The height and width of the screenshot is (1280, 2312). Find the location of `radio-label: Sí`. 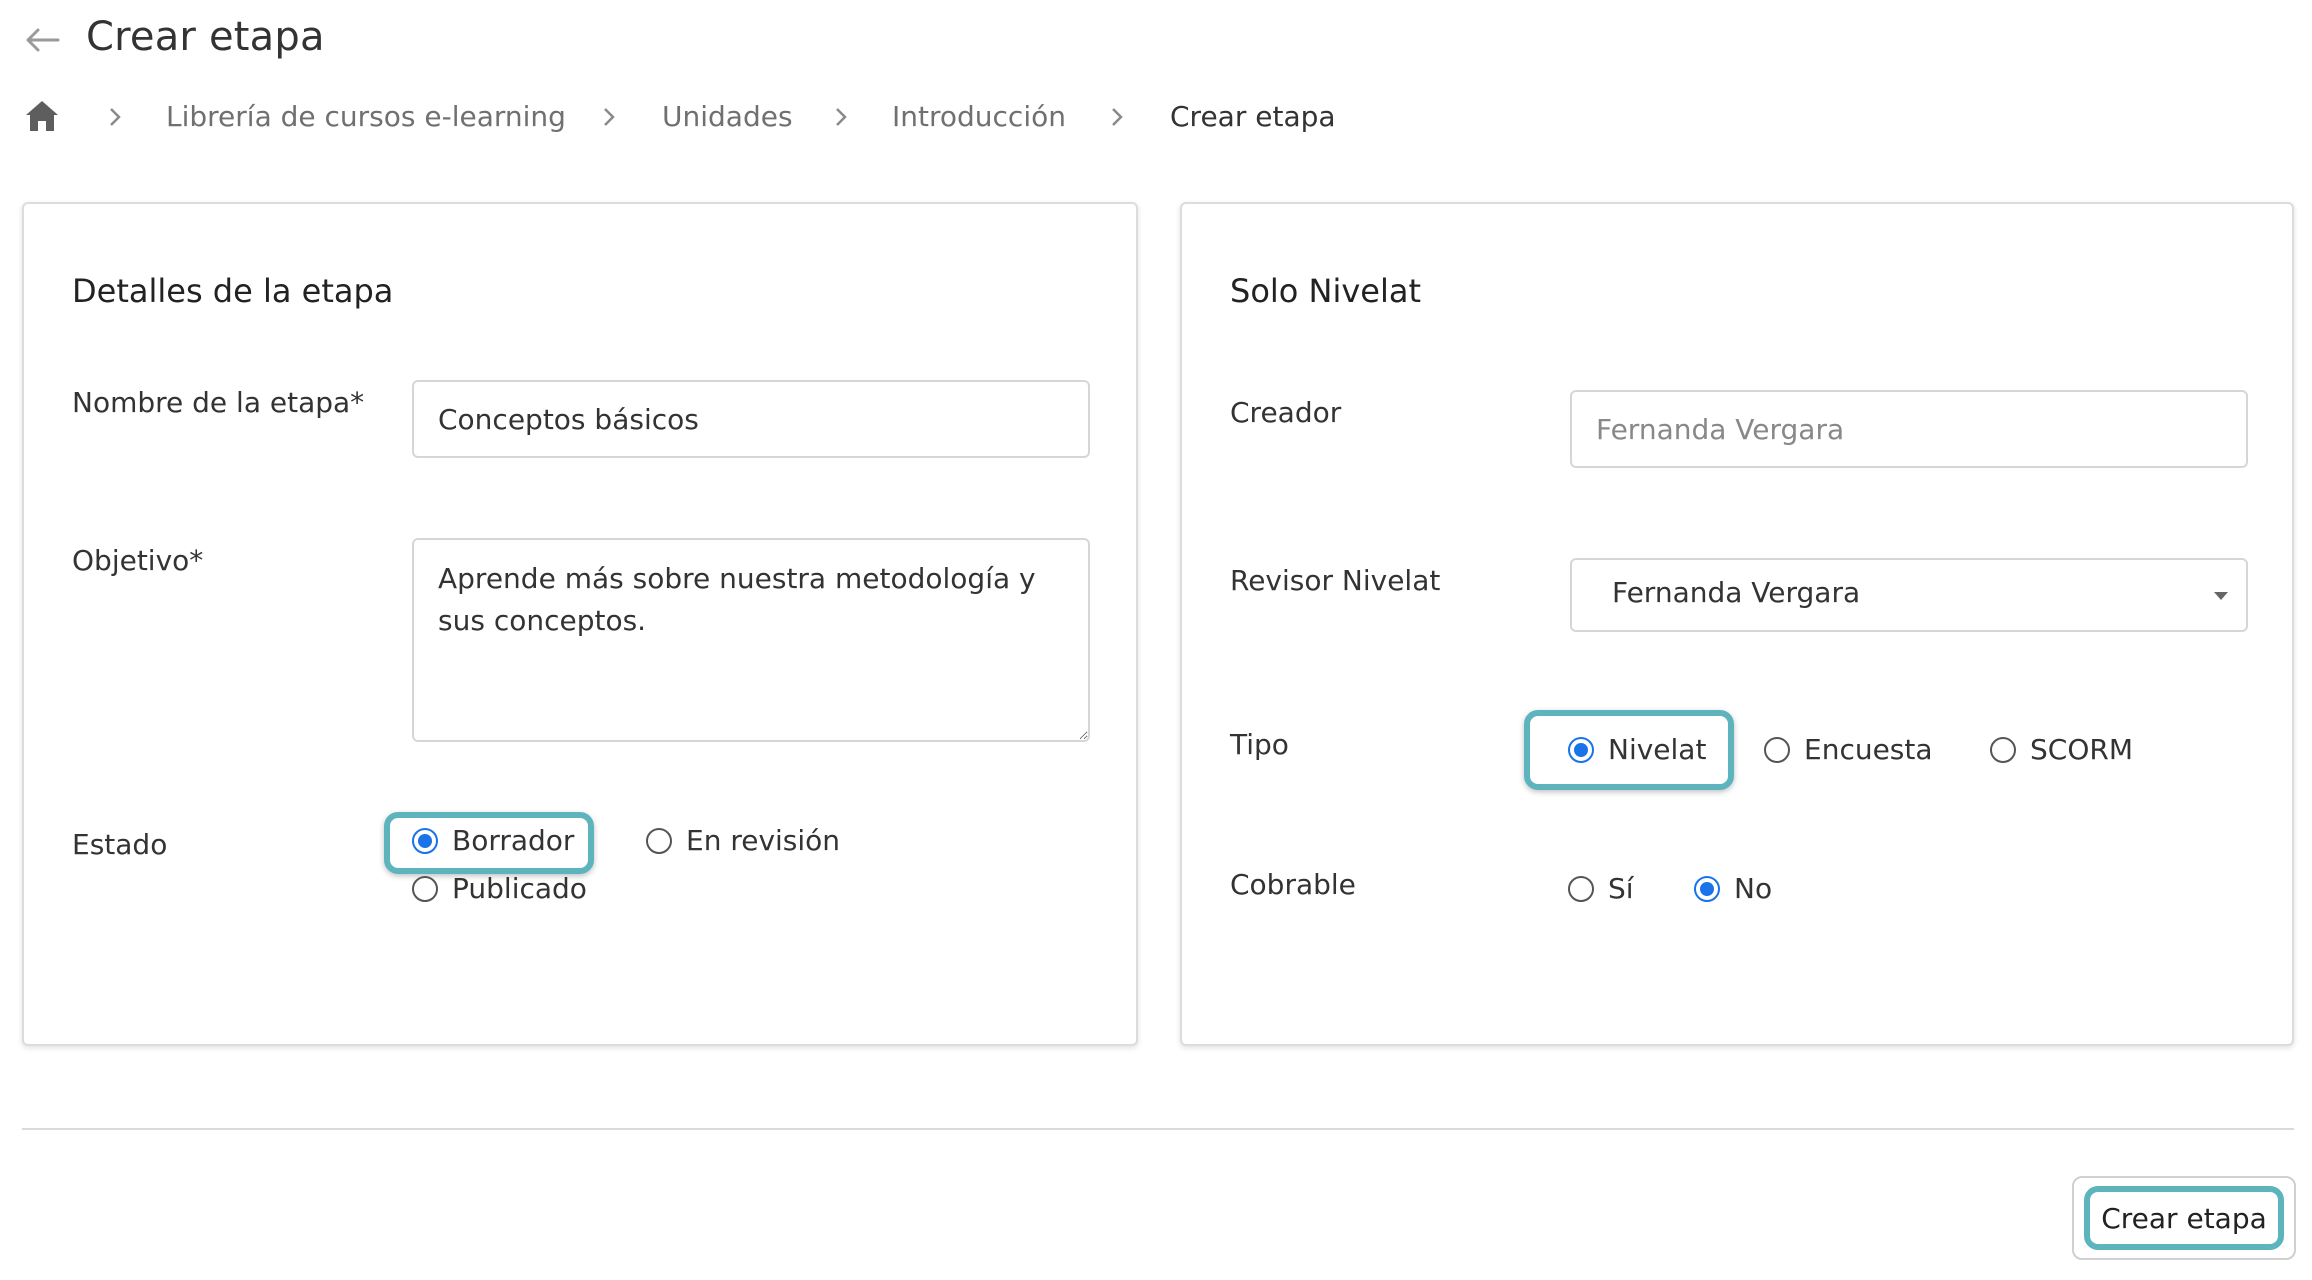

radio-label: Sí is located at coordinates (1621, 888).